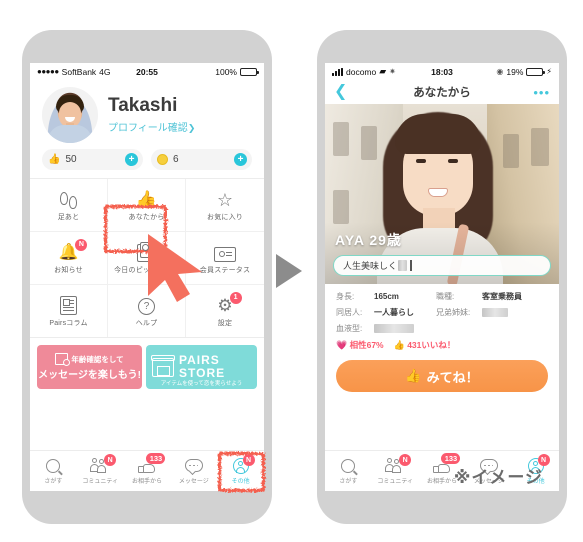 This screenshot has width=583, height=542. I want to click on right-navbar: ❮ あなたから •••, so click(442, 92).